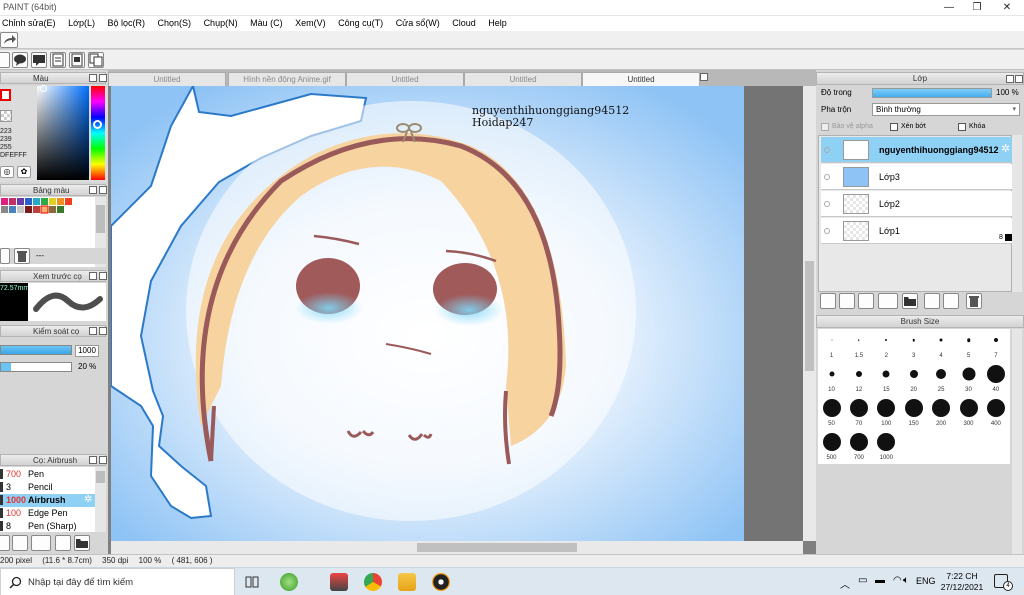  I want to click on layer-list-scrollbar, so click(1017, 213).